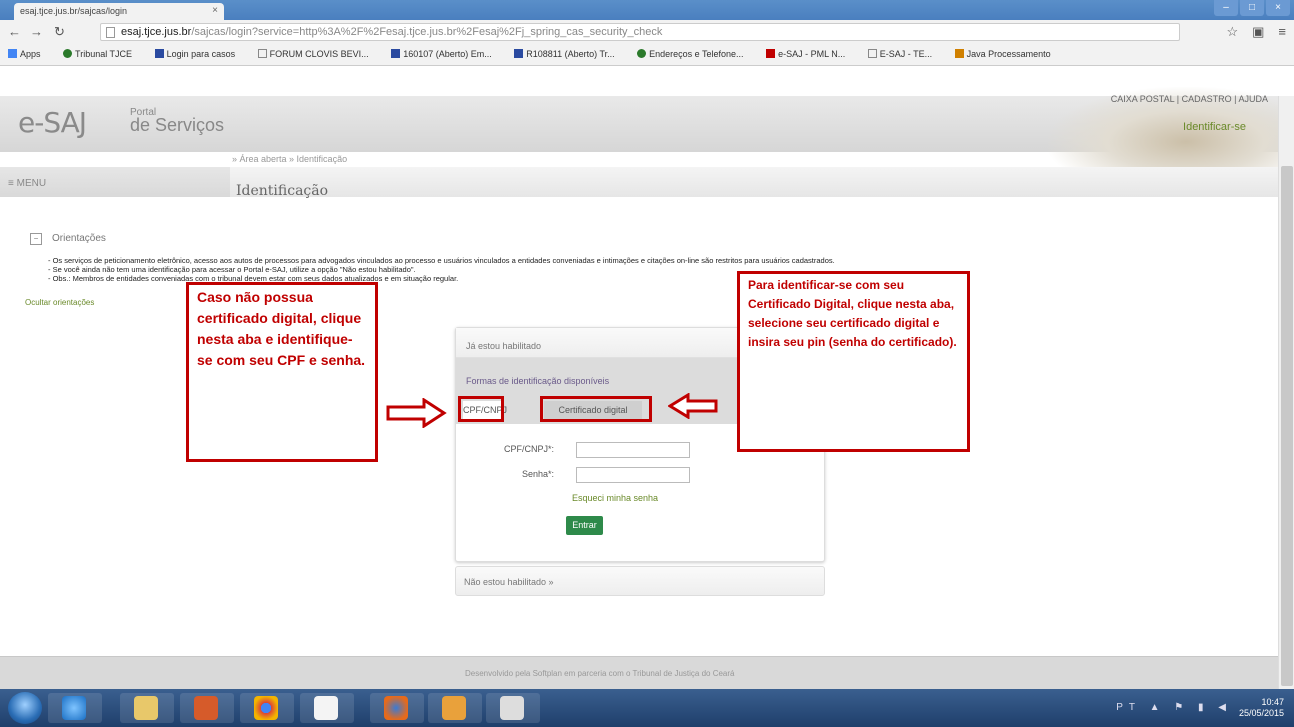  I want to click on clock: 10:47 25/05/2015, so click(1261, 708).